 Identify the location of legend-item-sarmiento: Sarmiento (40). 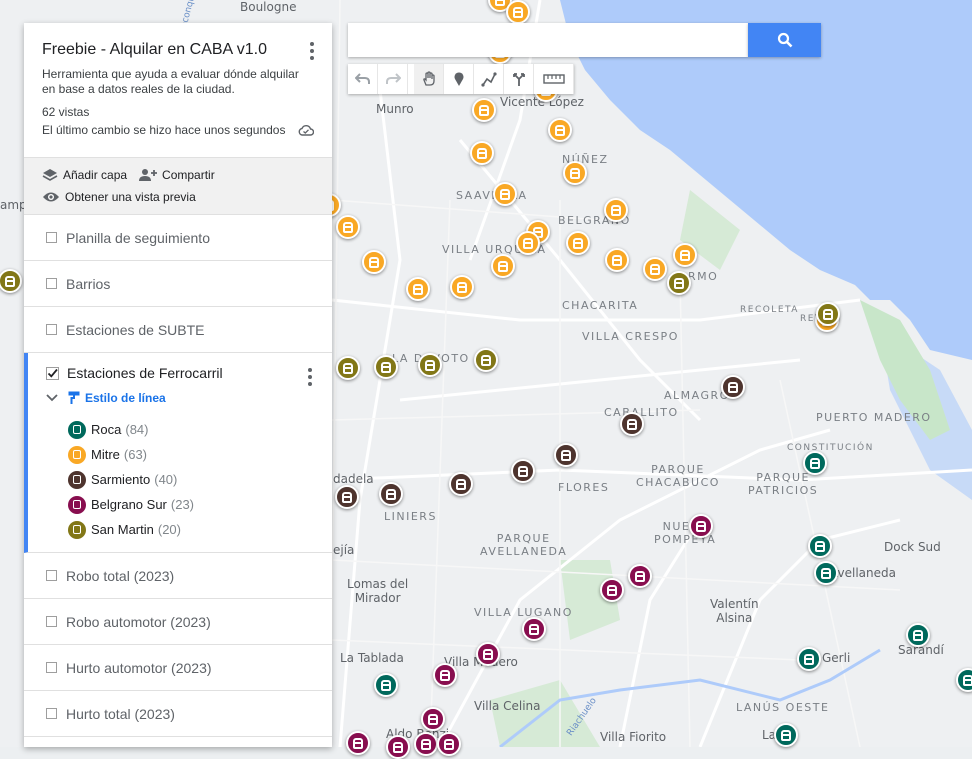
(200, 479).